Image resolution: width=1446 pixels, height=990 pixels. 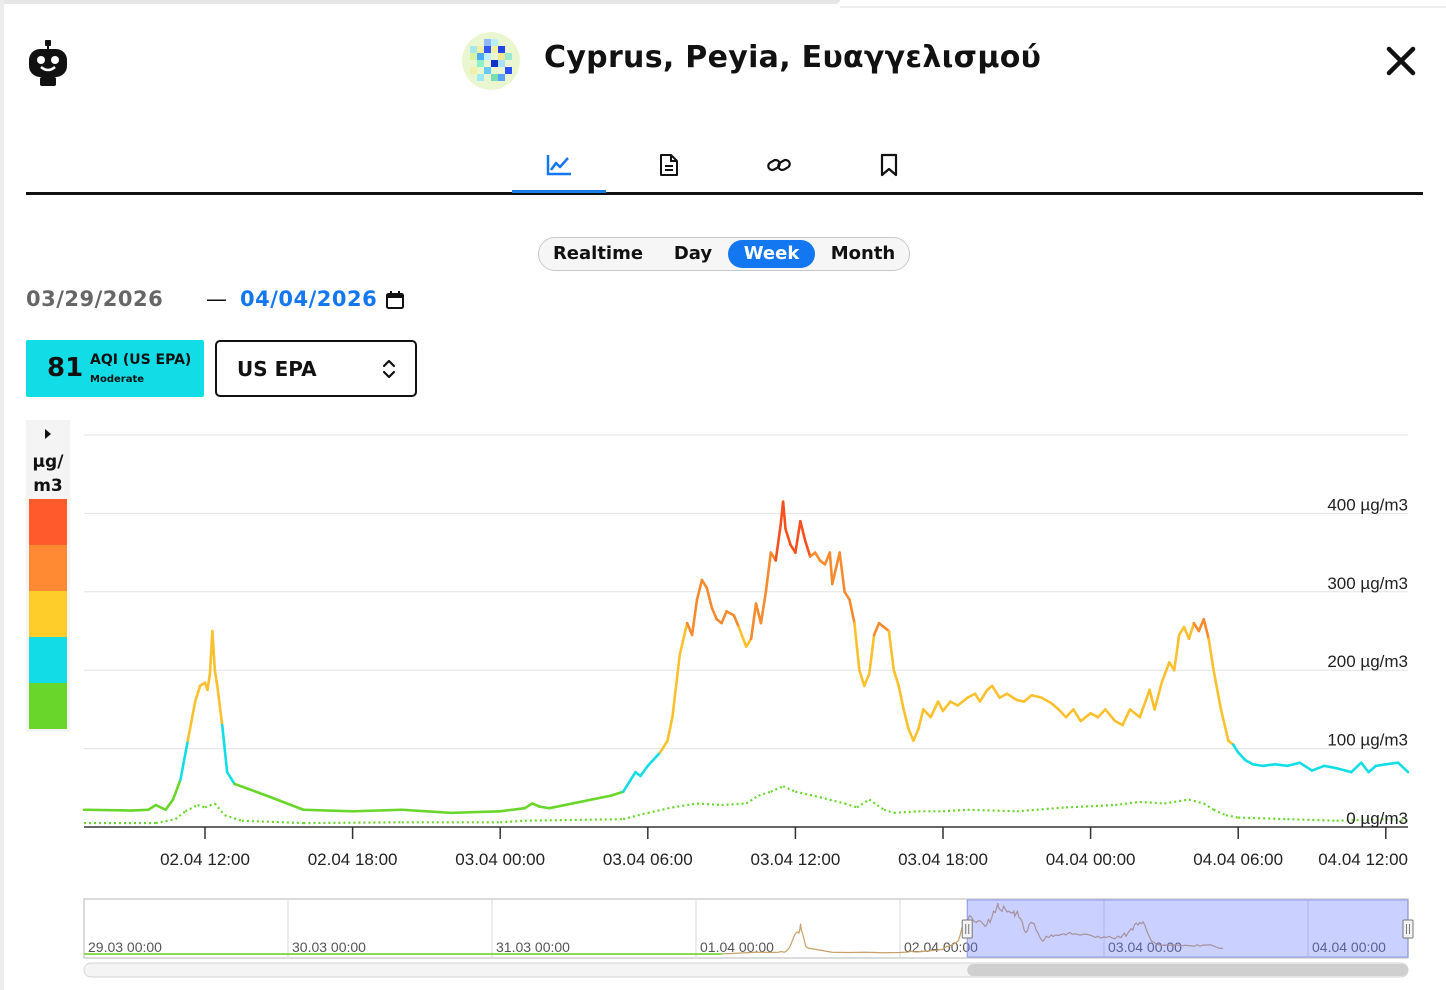 I want to click on y-tick-label: 0 µg/m3, so click(x=1377, y=818).